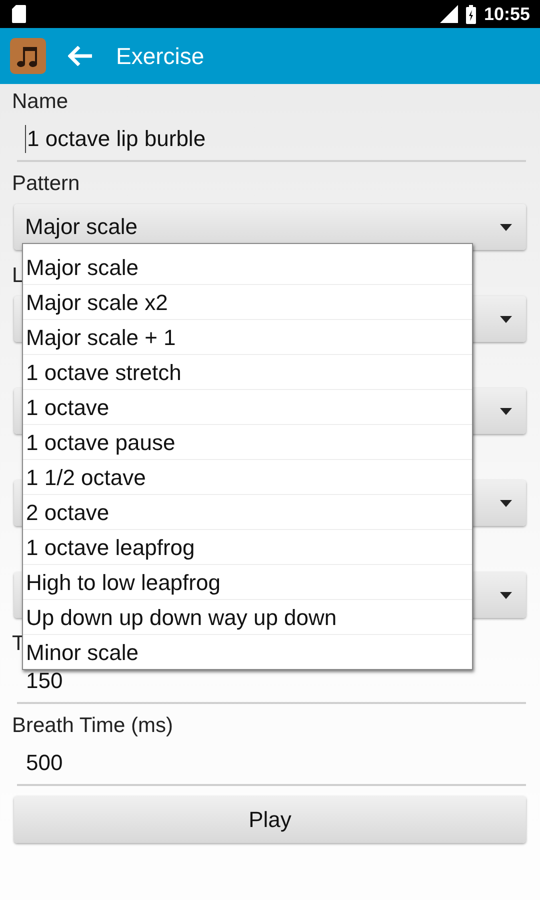 This screenshot has height=900, width=540. What do you see at coordinates (247, 441) in the screenshot?
I see `menu-item: 1 octave pause` at bounding box center [247, 441].